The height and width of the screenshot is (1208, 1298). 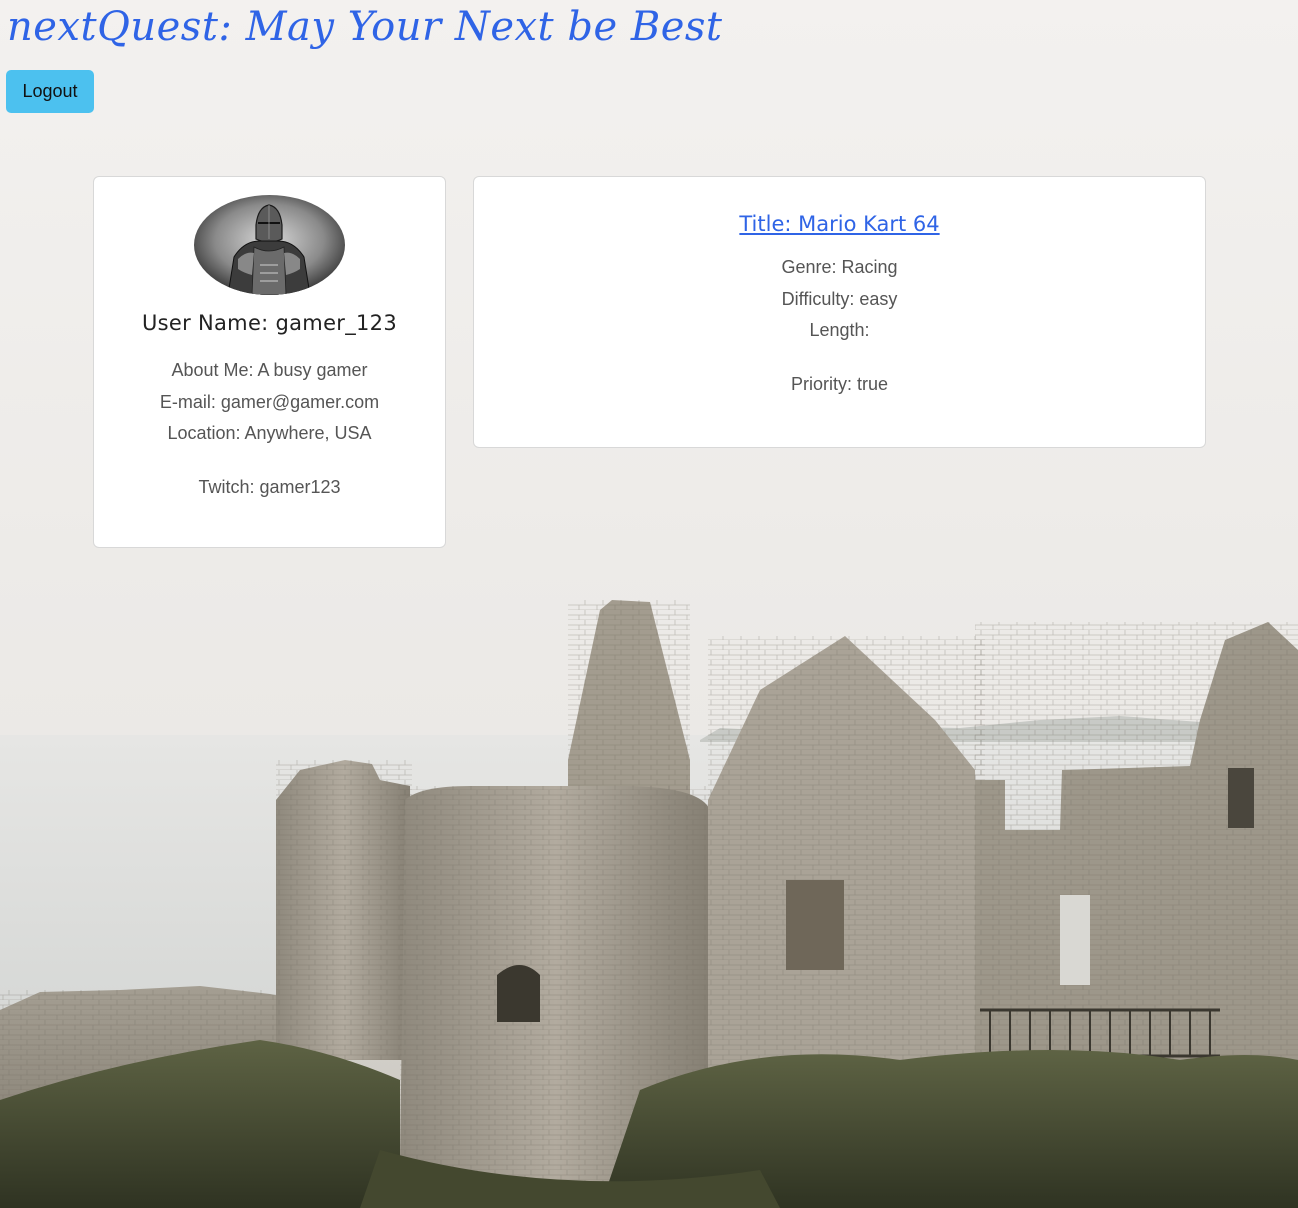 I want to click on difficulty-text: Difficulty: easy, so click(x=839, y=298).